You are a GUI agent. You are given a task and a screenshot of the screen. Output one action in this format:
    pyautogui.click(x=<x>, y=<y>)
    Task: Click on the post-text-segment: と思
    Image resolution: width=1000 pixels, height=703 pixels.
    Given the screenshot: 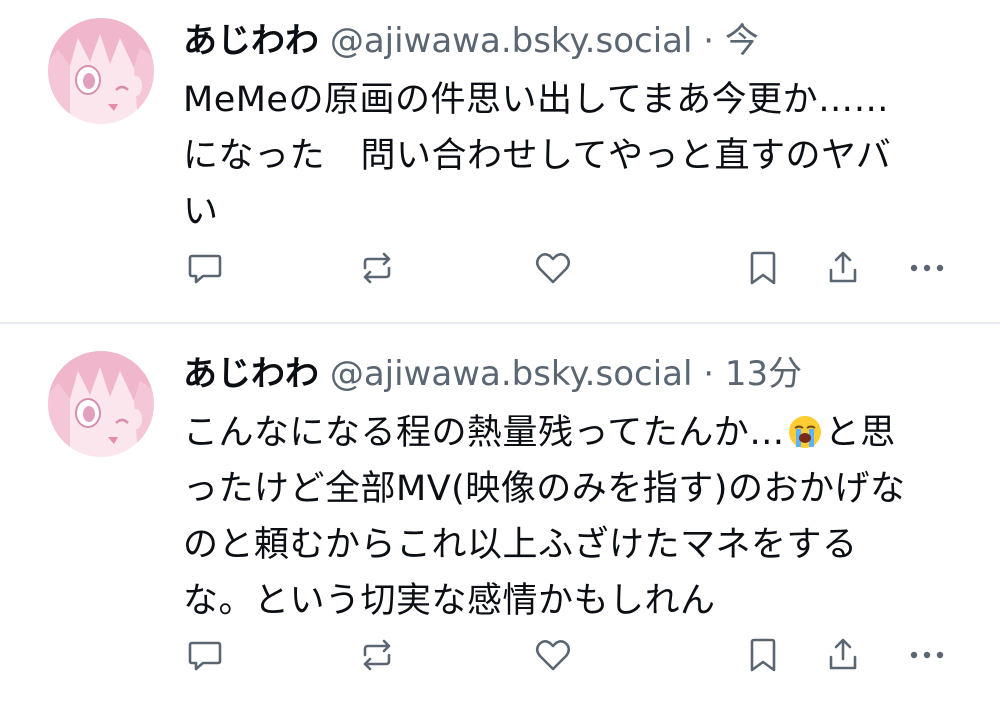 What is the action you would take?
    pyautogui.click(x=860, y=433)
    